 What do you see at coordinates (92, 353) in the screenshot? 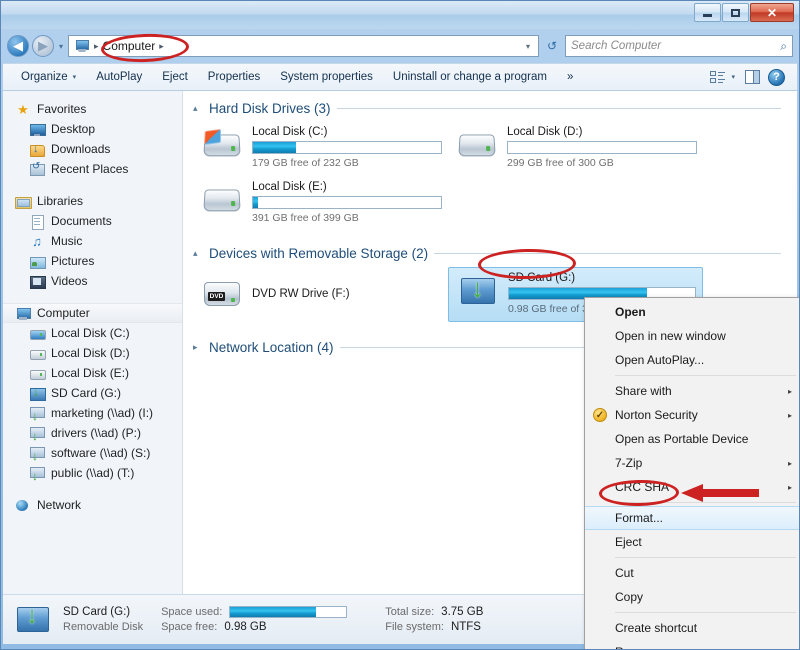
I see `sidebar-item-local-disk-d: Local Disk (D:)` at bounding box center [92, 353].